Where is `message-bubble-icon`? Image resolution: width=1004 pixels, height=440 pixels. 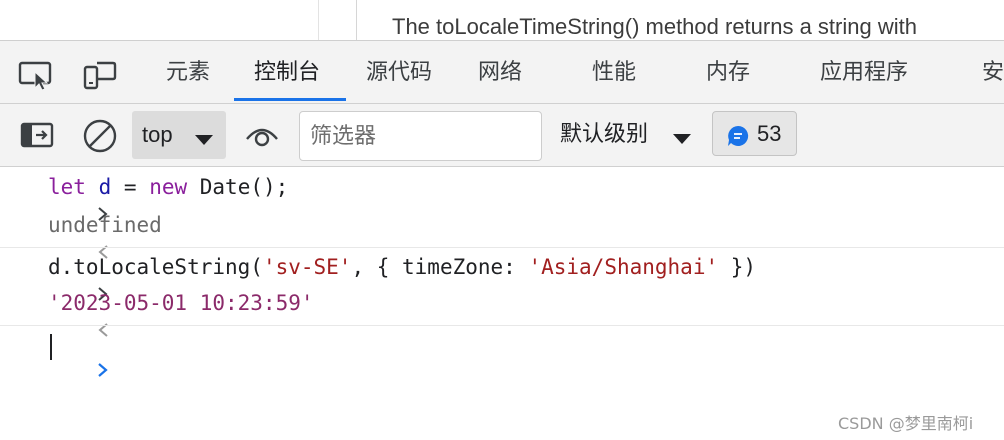 message-bubble-icon is located at coordinates (738, 138).